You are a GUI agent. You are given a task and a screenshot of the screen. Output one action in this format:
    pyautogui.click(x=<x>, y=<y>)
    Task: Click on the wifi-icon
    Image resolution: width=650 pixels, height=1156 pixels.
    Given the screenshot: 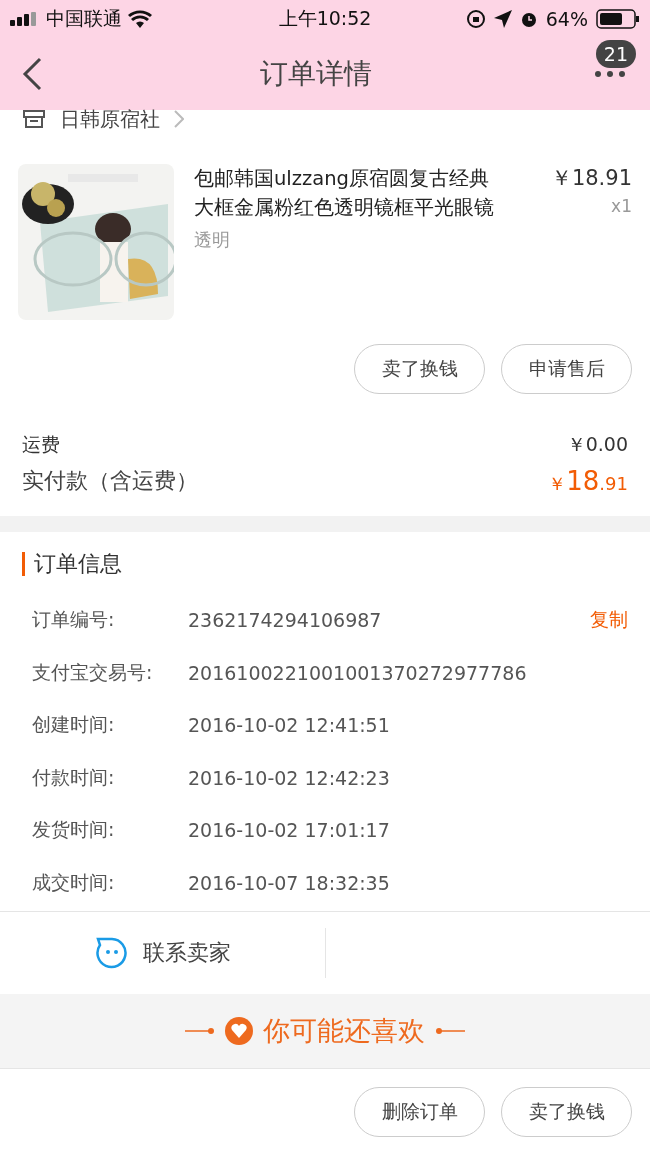 What is the action you would take?
    pyautogui.click(x=140, y=19)
    